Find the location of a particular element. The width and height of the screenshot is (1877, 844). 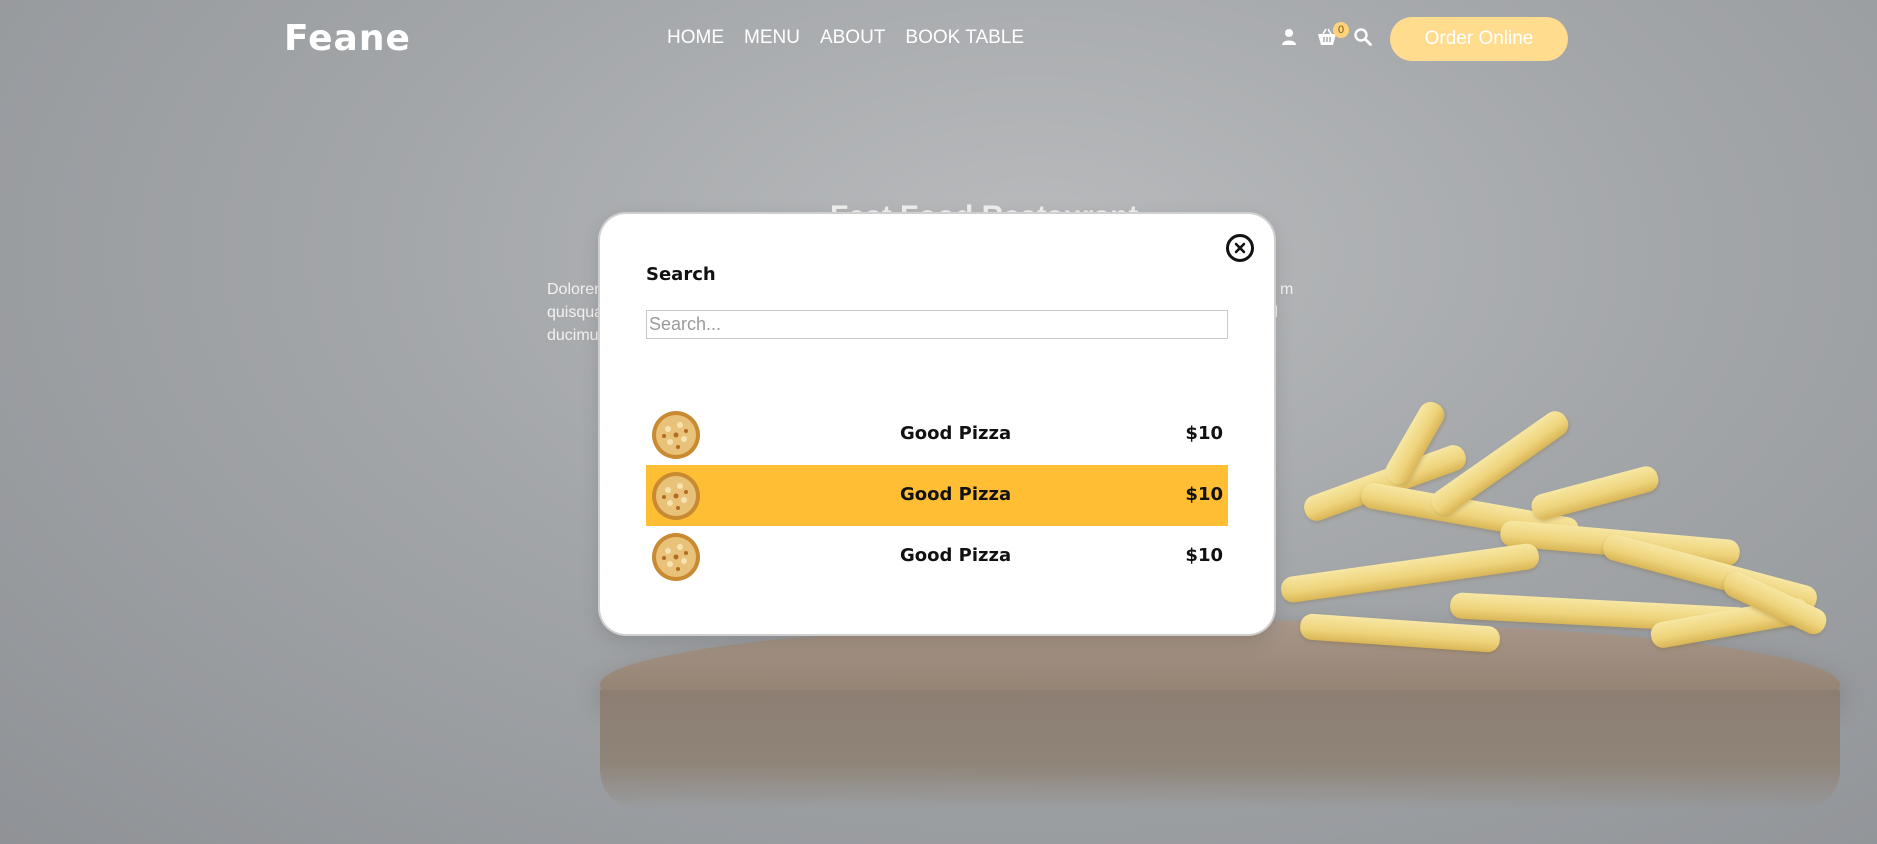

wooden-board-edge is located at coordinates (1220, 750).